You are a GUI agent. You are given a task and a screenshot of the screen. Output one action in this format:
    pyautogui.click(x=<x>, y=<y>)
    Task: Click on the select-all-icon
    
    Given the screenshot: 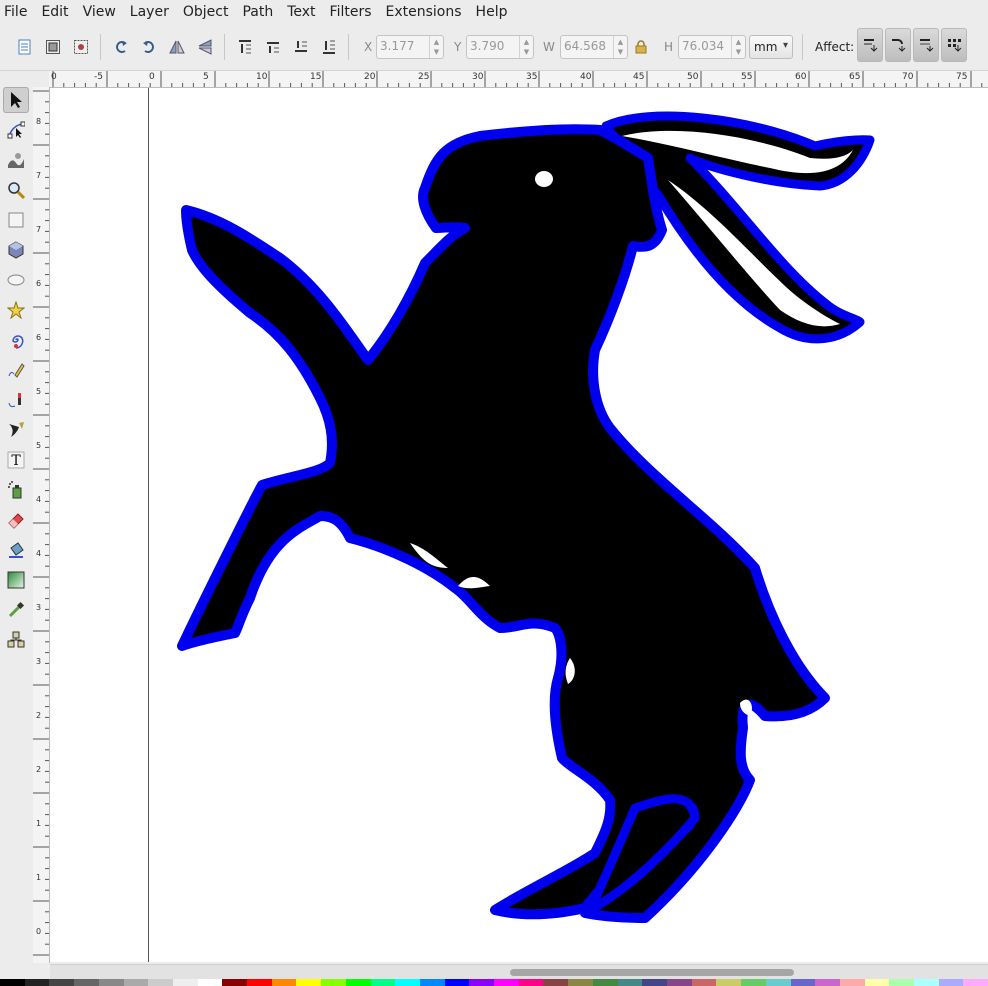 What is the action you would take?
    pyautogui.click(x=25, y=47)
    